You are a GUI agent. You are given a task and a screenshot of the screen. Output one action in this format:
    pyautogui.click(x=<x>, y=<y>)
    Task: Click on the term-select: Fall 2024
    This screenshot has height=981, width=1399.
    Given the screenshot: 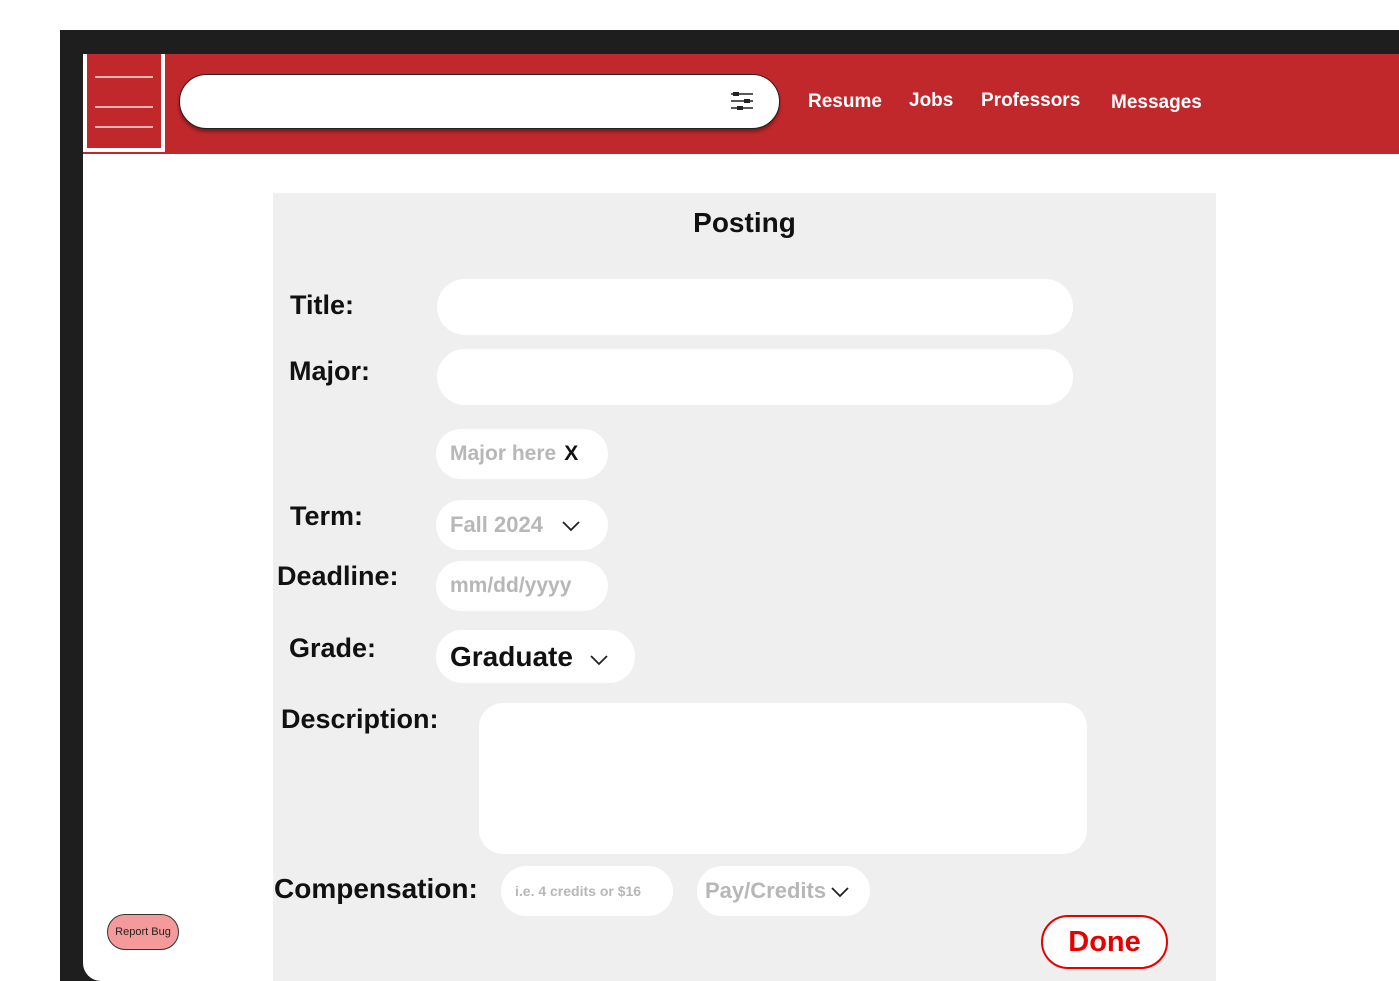 What is the action you would take?
    pyautogui.click(x=522, y=525)
    